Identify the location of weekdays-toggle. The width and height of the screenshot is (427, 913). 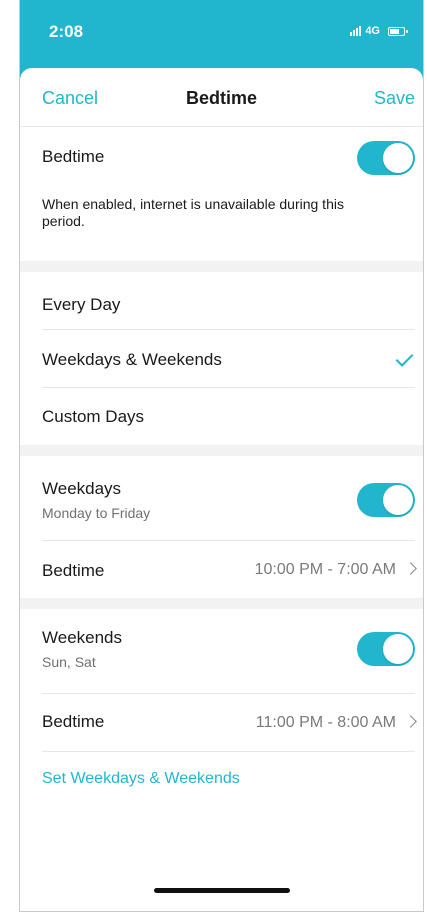
(386, 500).